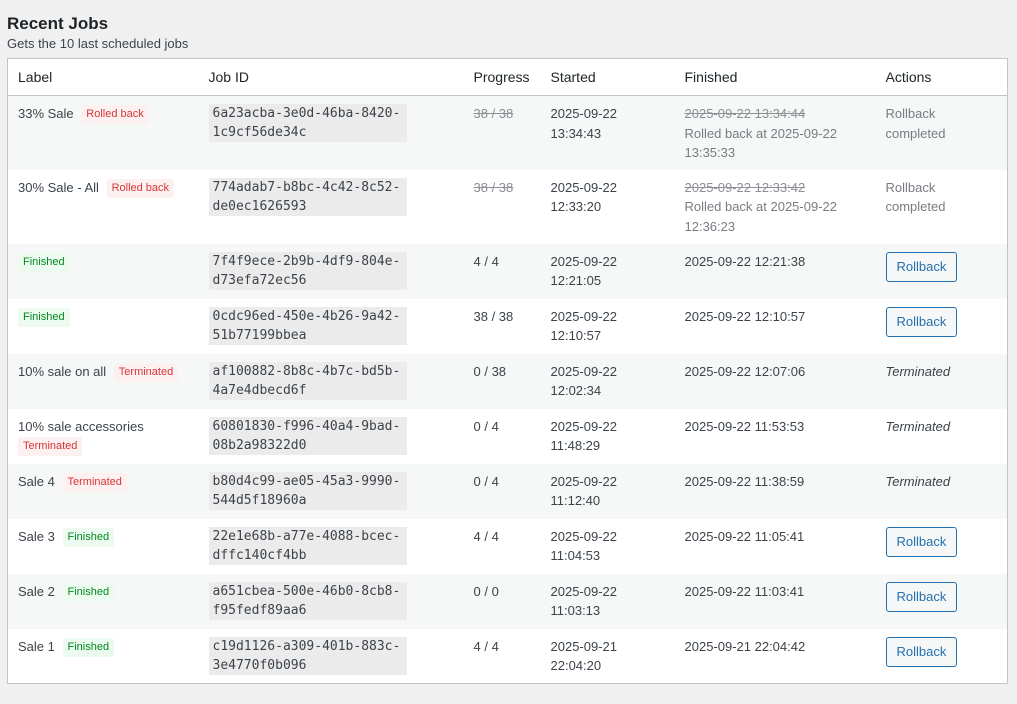  What do you see at coordinates (307, 325) in the screenshot?
I see `job-id: 0cdc96ed-450e-4b26-9a42-51b77199bbea` at bounding box center [307, 325].